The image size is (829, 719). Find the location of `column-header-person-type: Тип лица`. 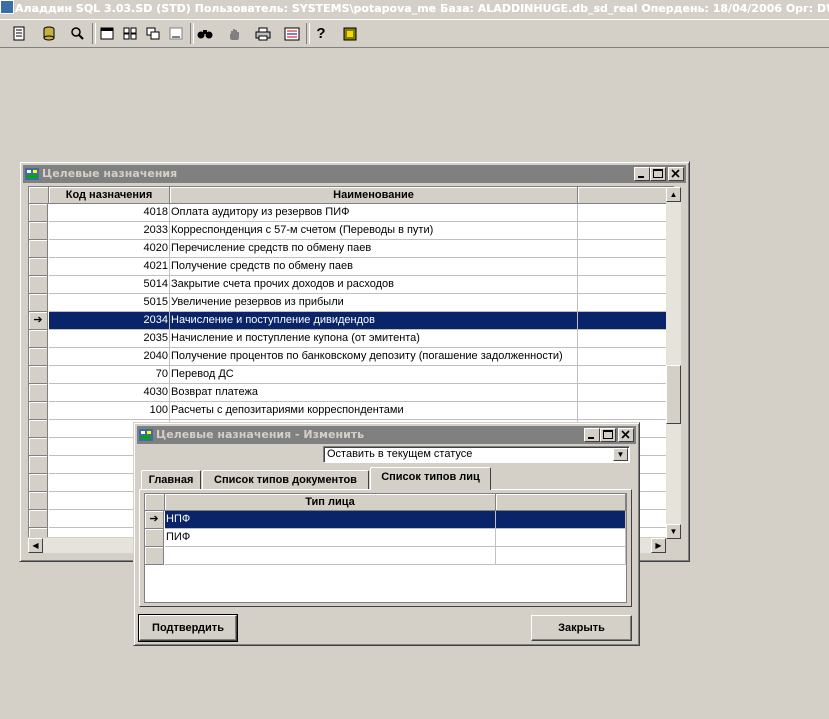

column-header-person-type: Тип лица is located at coordinates (330, 502).